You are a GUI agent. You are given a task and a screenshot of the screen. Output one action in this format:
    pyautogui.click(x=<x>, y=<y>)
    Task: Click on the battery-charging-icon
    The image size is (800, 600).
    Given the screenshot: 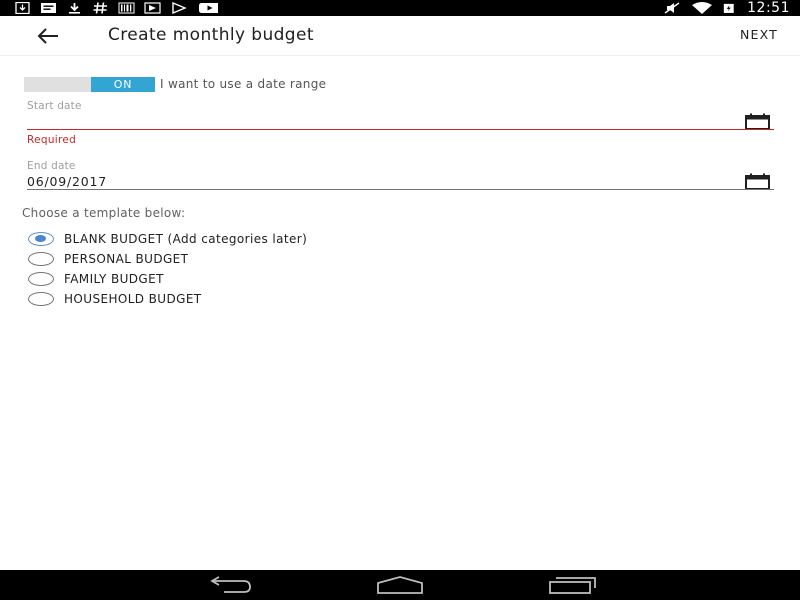 What is the action you would take?
    pyautogui.click(x=728, y=8)
    